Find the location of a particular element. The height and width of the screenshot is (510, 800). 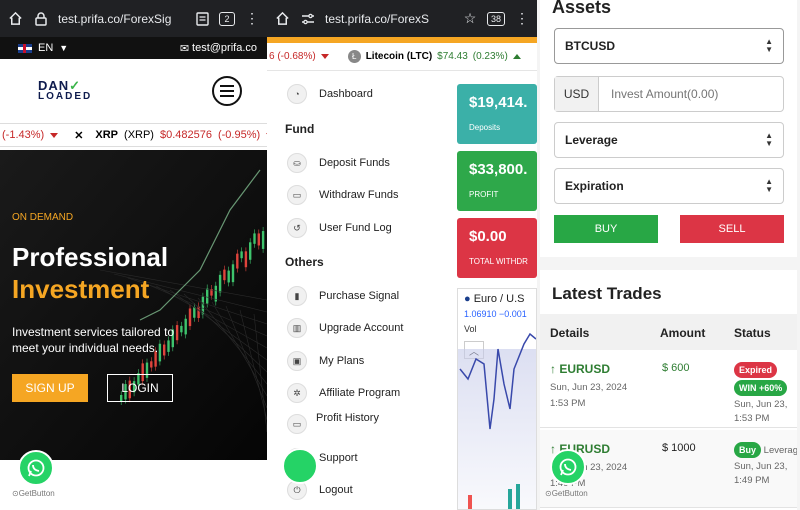

profit-card: $33,800. PROFIT is located at coordinates (497, 181).